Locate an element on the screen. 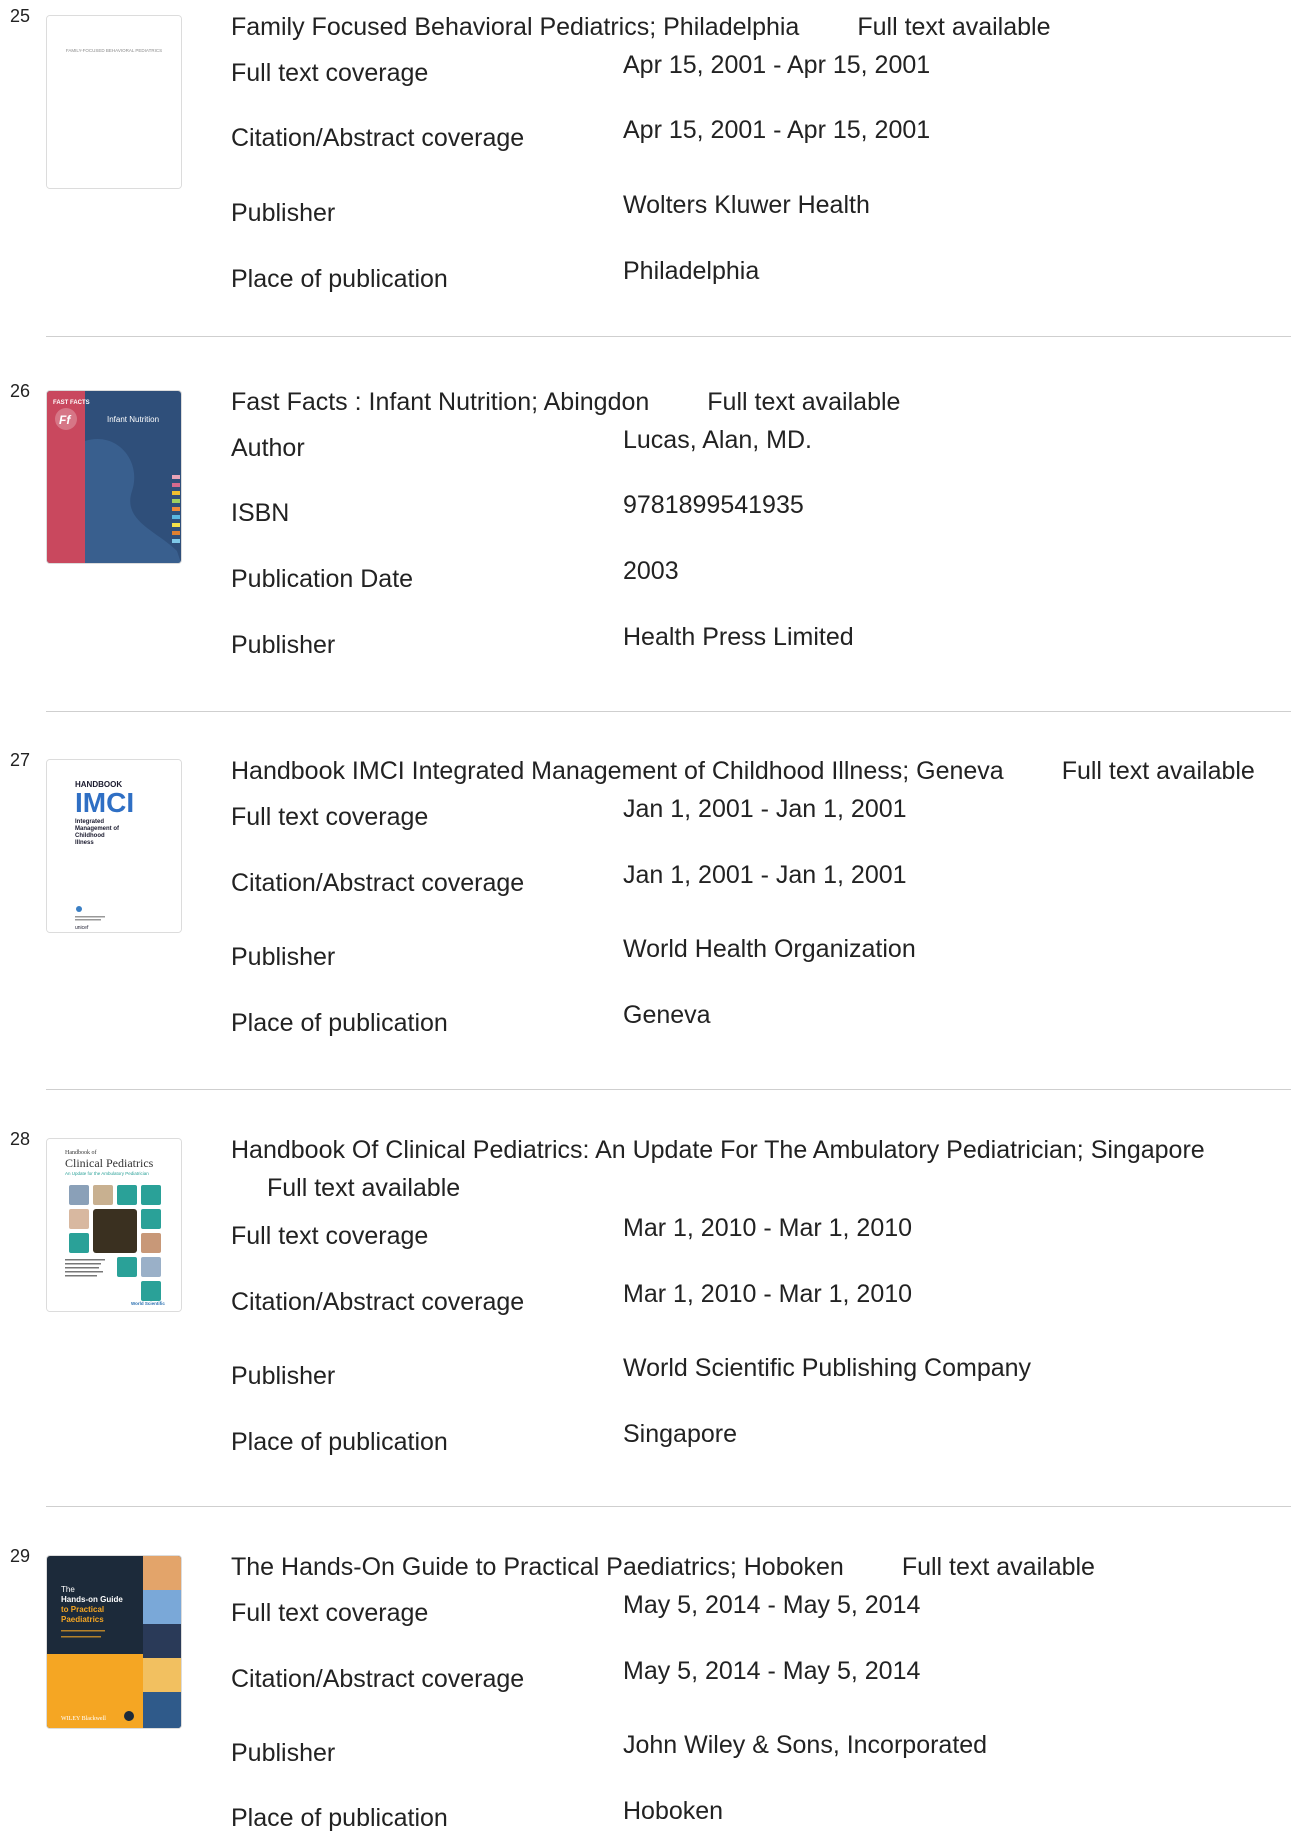 The height and width of the screenshot is (1841, 1303). result-number: 26 is located at coordinates (20, 391).